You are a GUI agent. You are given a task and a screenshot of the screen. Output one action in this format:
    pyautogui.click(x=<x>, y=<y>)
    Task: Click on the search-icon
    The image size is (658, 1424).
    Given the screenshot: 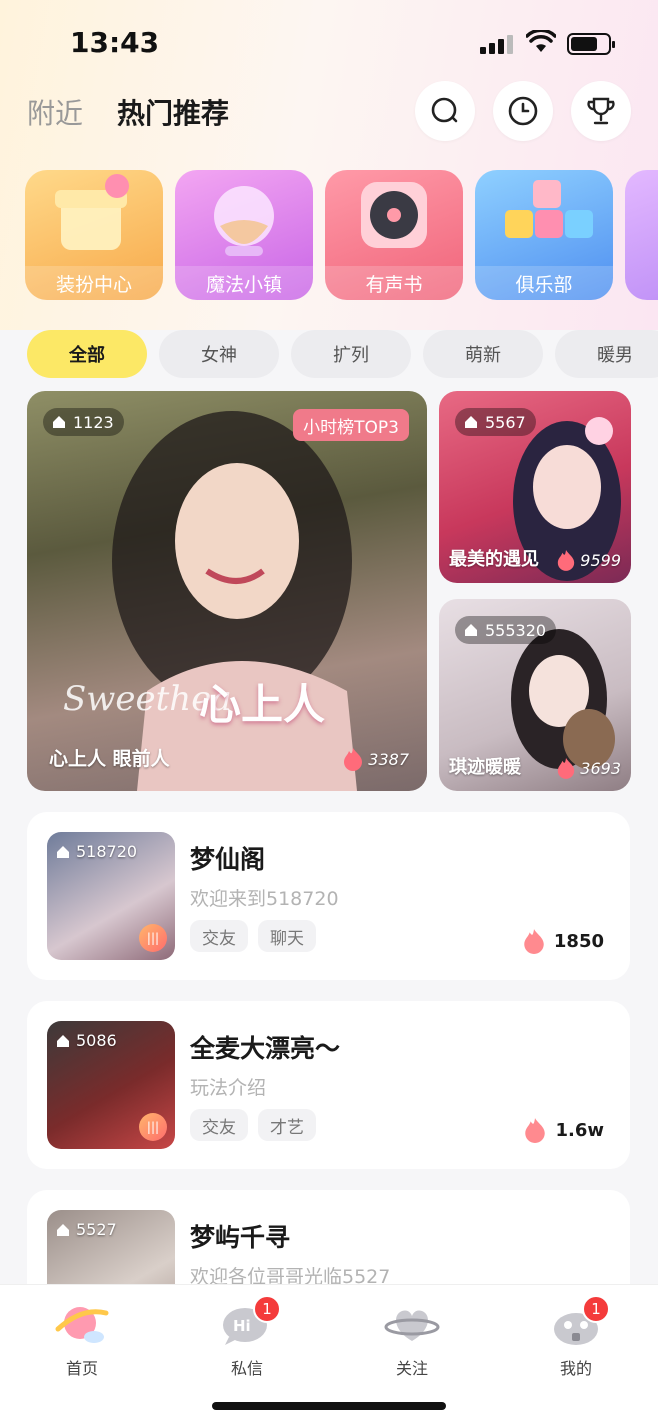 What is the action you would take?
    pyautogui.click(x=444, y=110)
    